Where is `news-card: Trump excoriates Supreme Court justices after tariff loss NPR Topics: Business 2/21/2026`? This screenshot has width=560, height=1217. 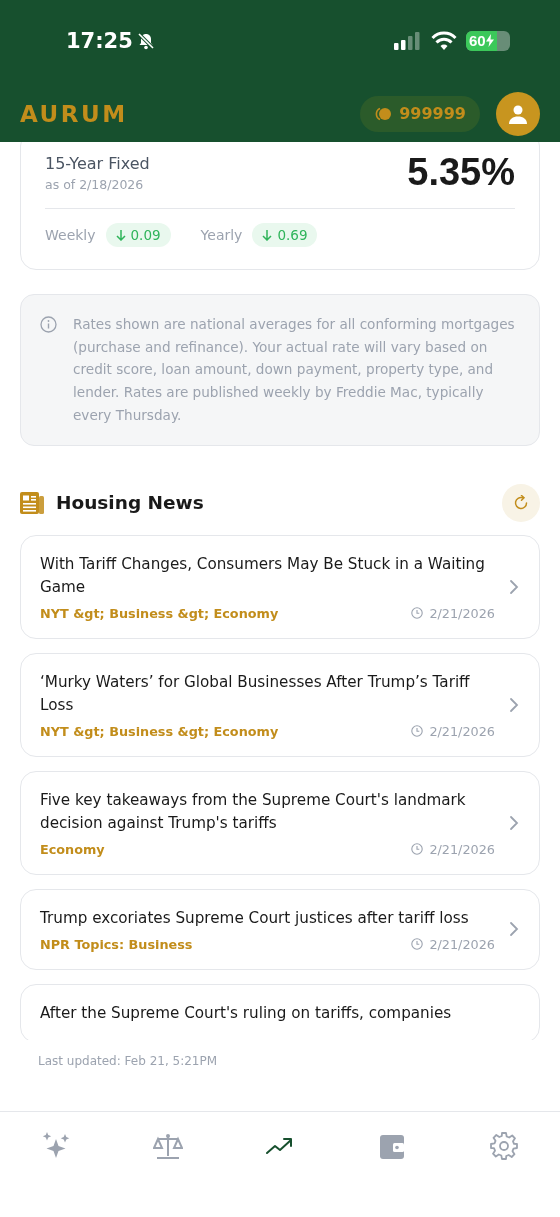
news-card: Trump excoriates Supreme Court justices after tariff loss NPR Topics: Business 2/21/2026 is located at coordinates (280, 929).